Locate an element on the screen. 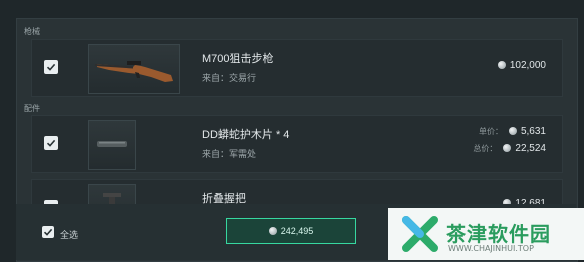 This screenshot has width=584, height=262. unit-price: 单价： 5,631 is located at coordinates (512, 131).